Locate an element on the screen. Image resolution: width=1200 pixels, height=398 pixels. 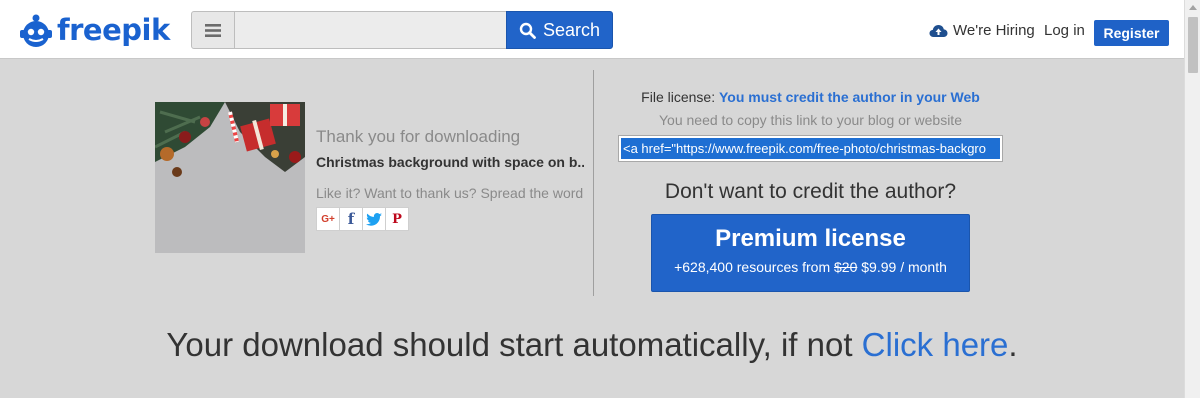
twitter-share-button is located at coordinates (374, 219).